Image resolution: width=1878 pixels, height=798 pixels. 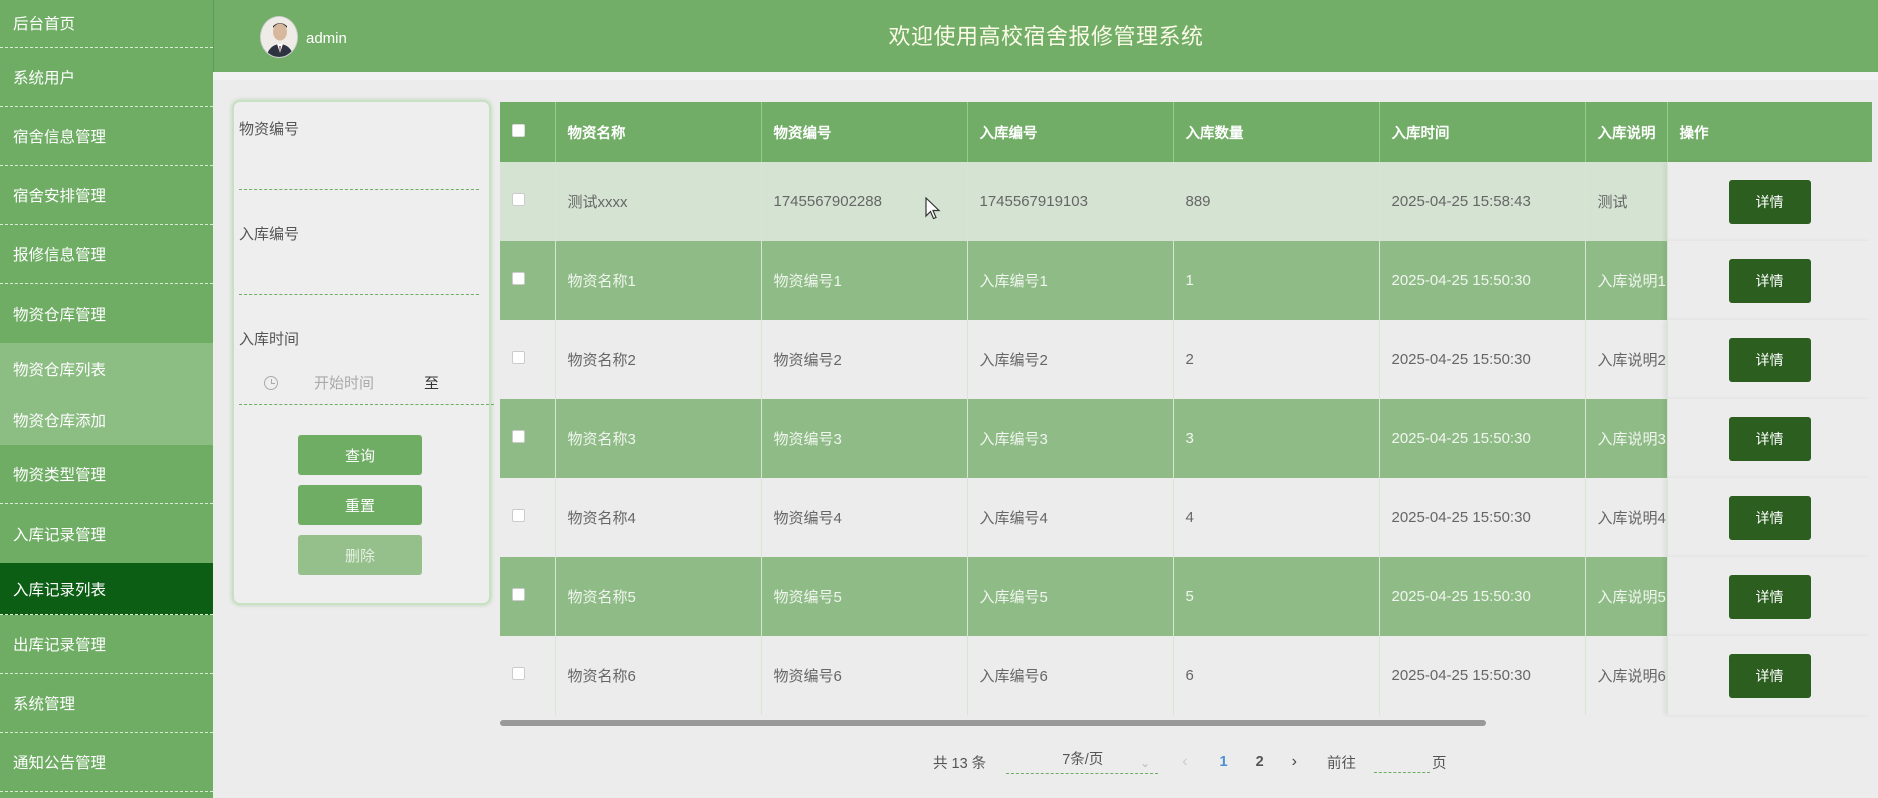 What do you see at coordinates (269, 234) in the screenshot?
I see `inbound-code-label: 入库编号` at bounding box center [269, 234].